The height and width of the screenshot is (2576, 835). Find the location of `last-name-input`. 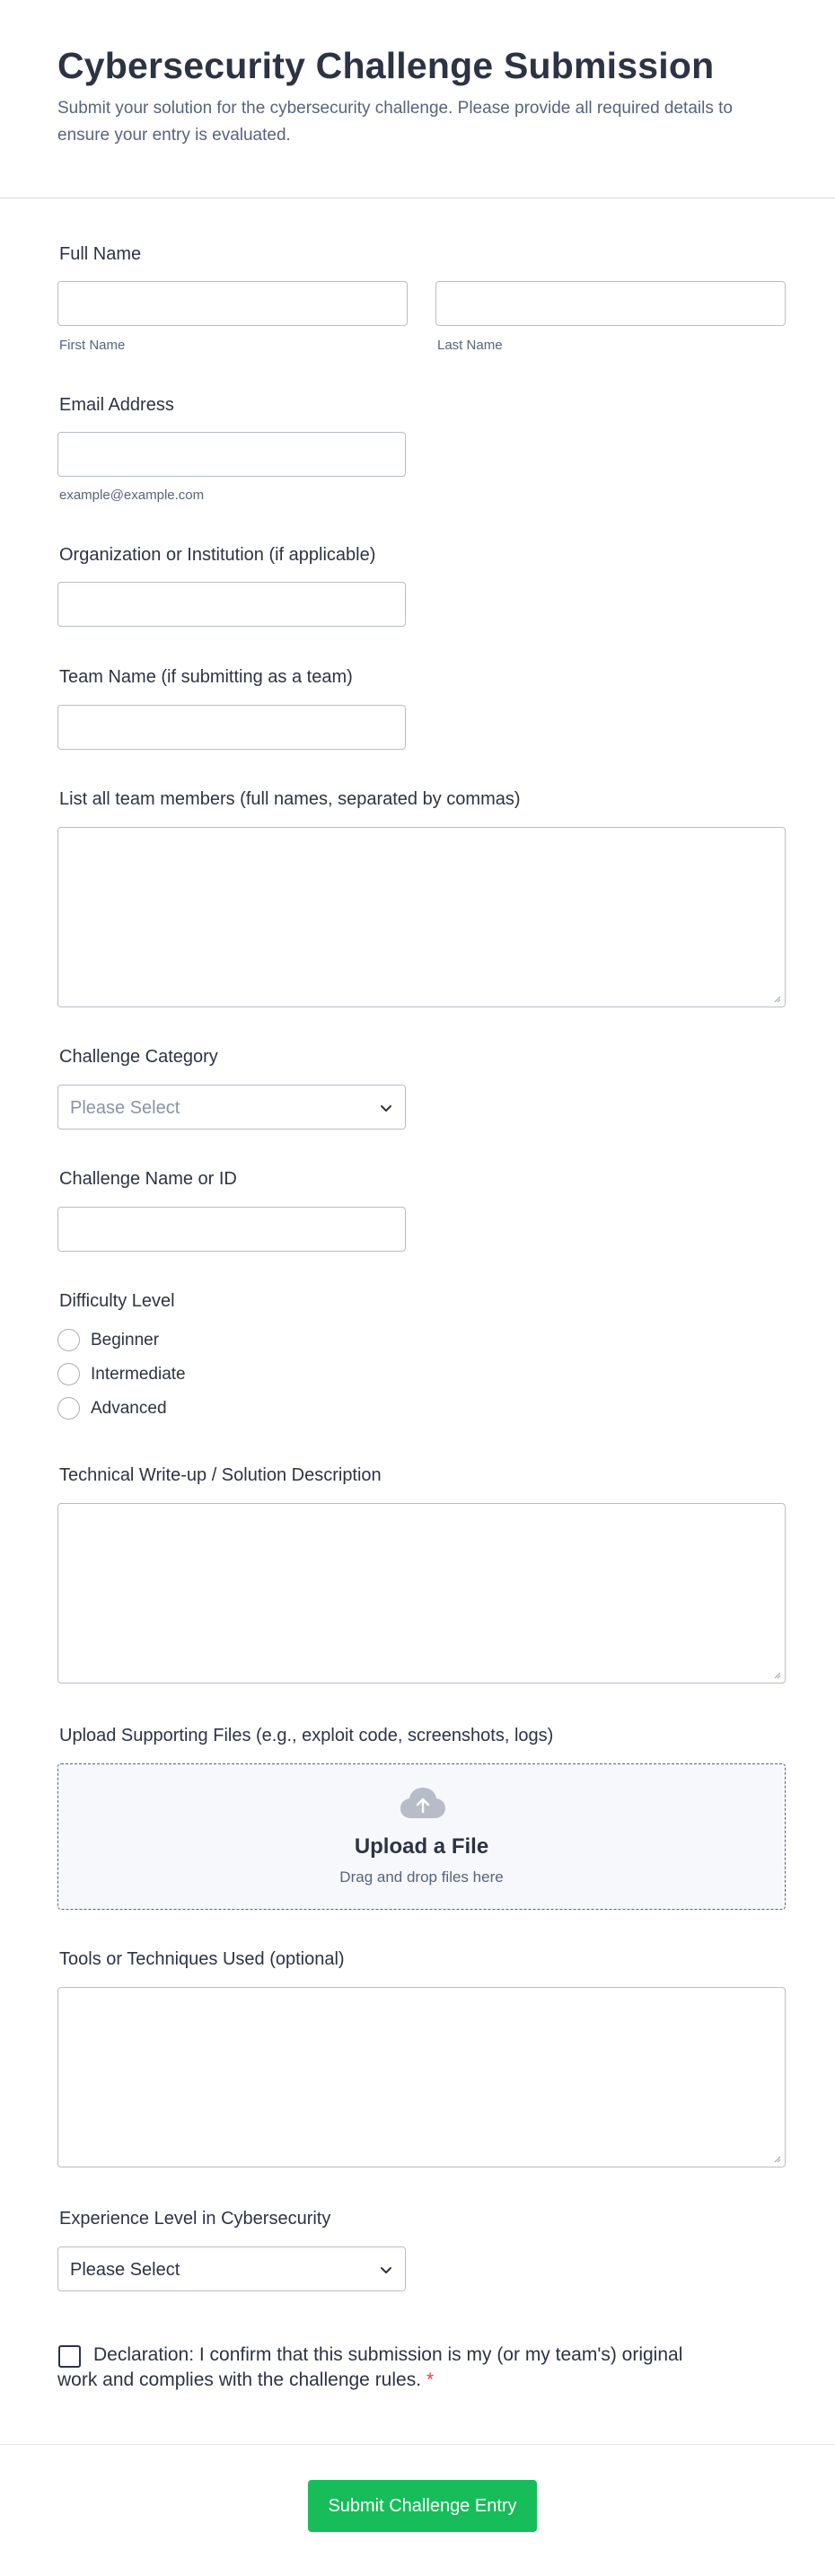

last-name-input is located at coordinates (610, 303).